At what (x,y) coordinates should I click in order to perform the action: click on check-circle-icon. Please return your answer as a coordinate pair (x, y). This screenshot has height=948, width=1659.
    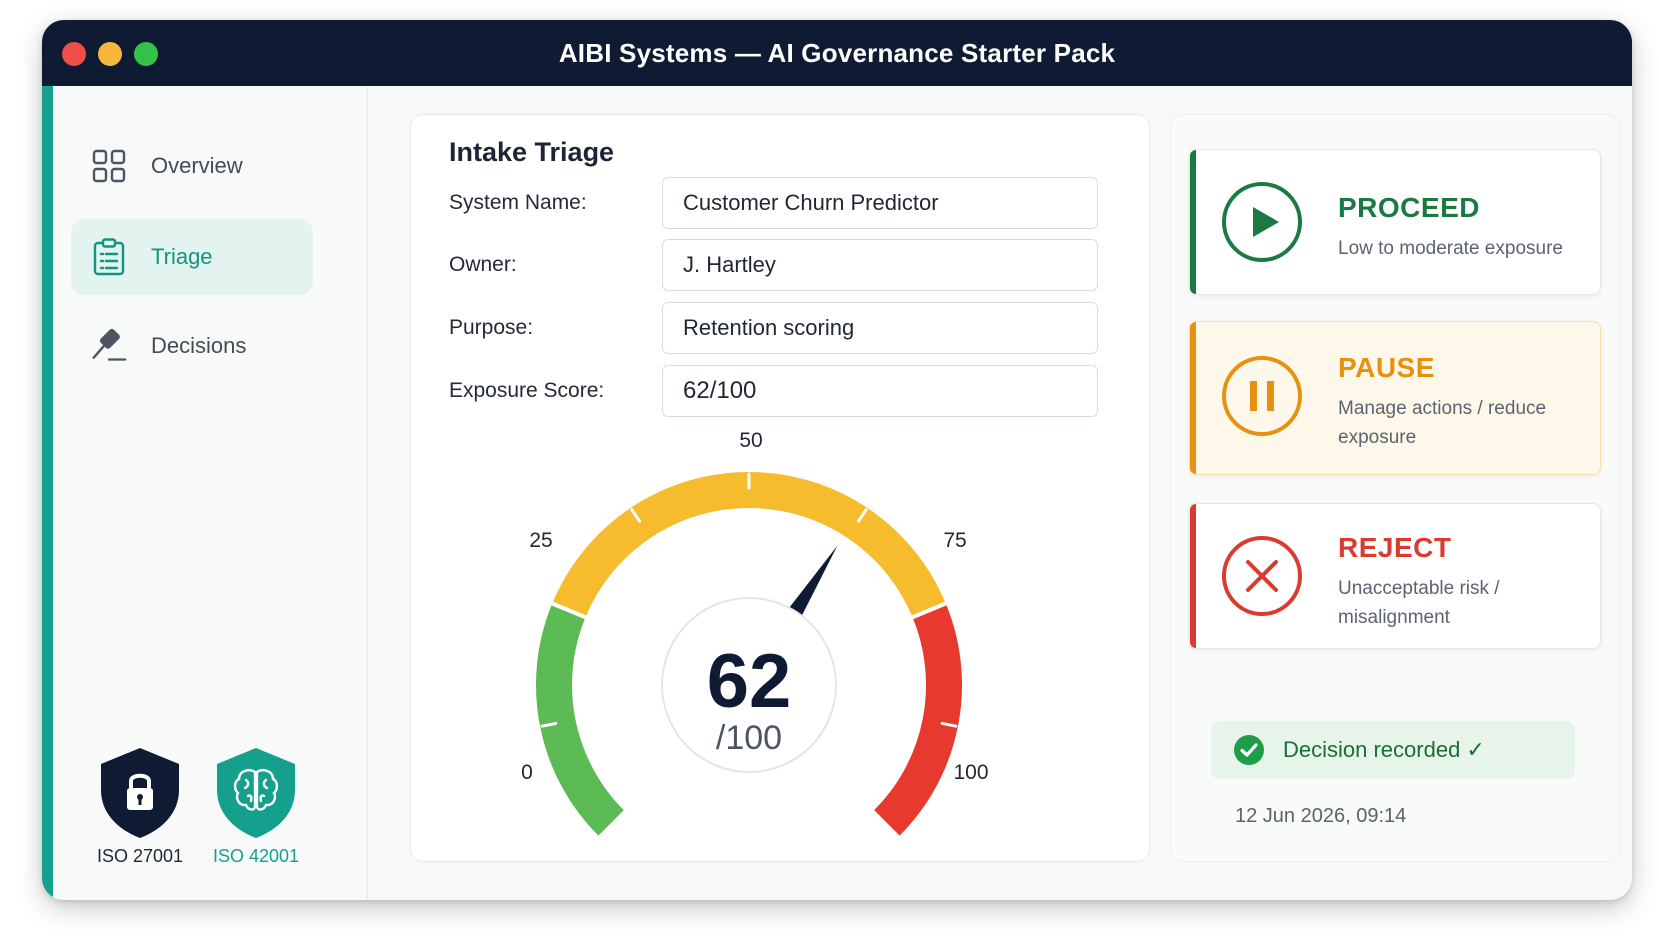
    Looking at the image, I should click on (1249, 750).